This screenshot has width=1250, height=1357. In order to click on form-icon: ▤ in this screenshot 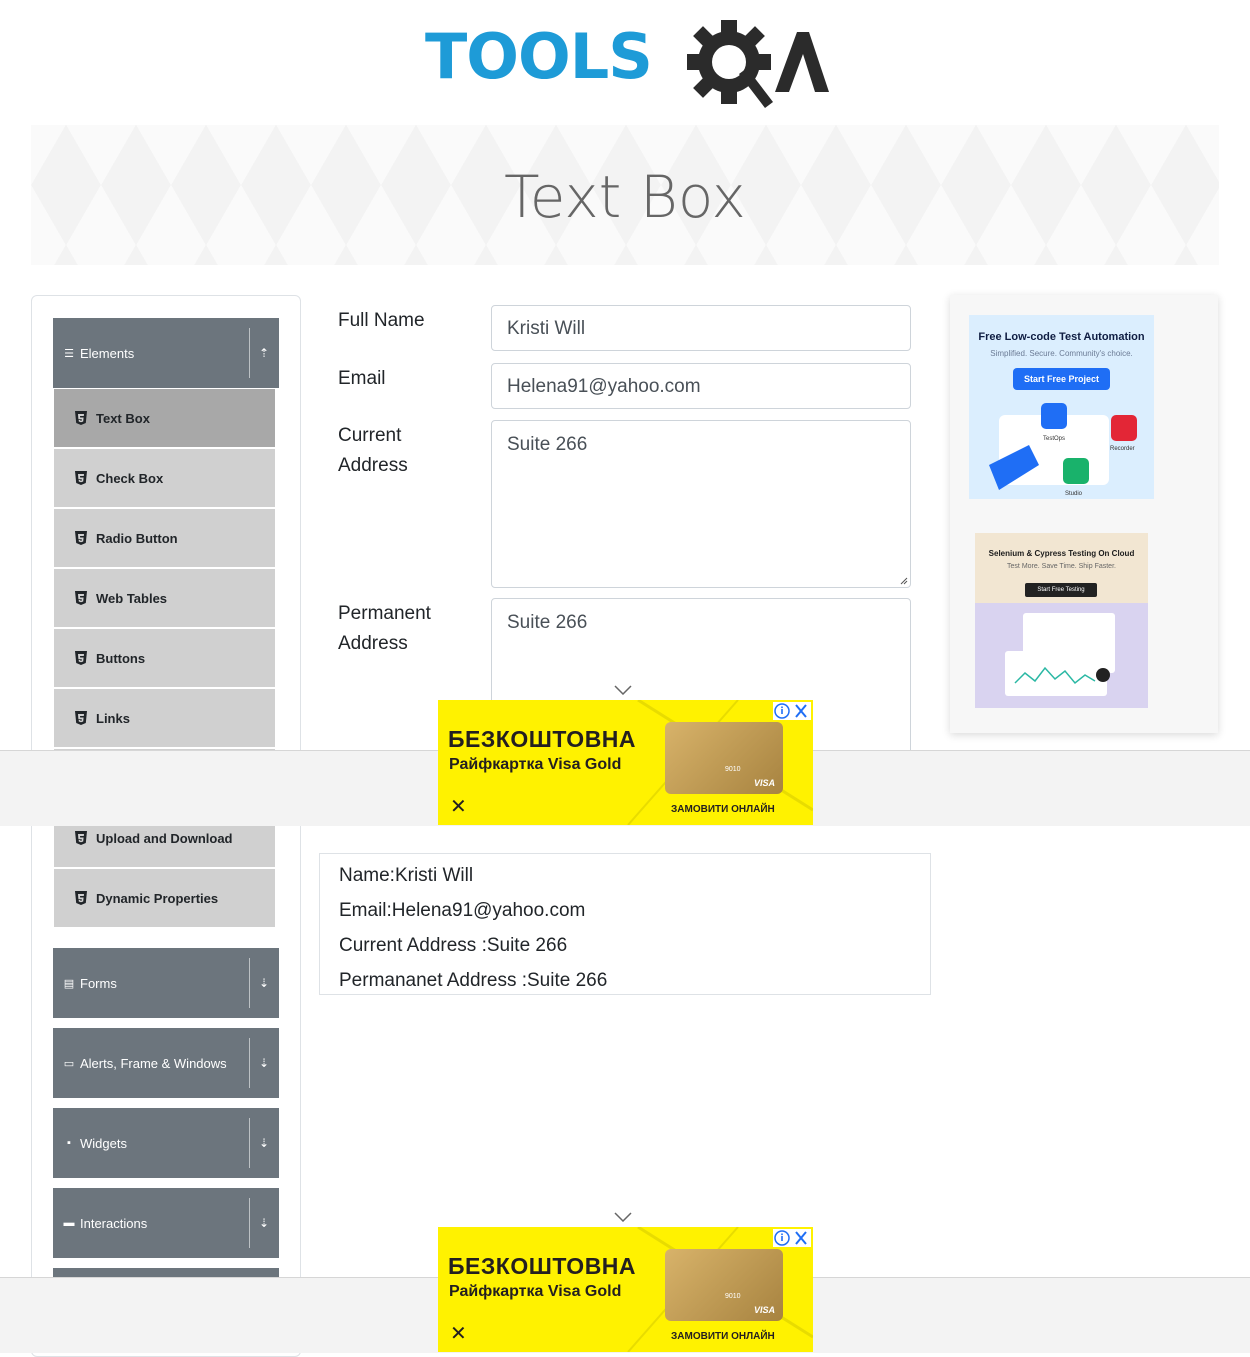, I will do `click(69, 983)`.